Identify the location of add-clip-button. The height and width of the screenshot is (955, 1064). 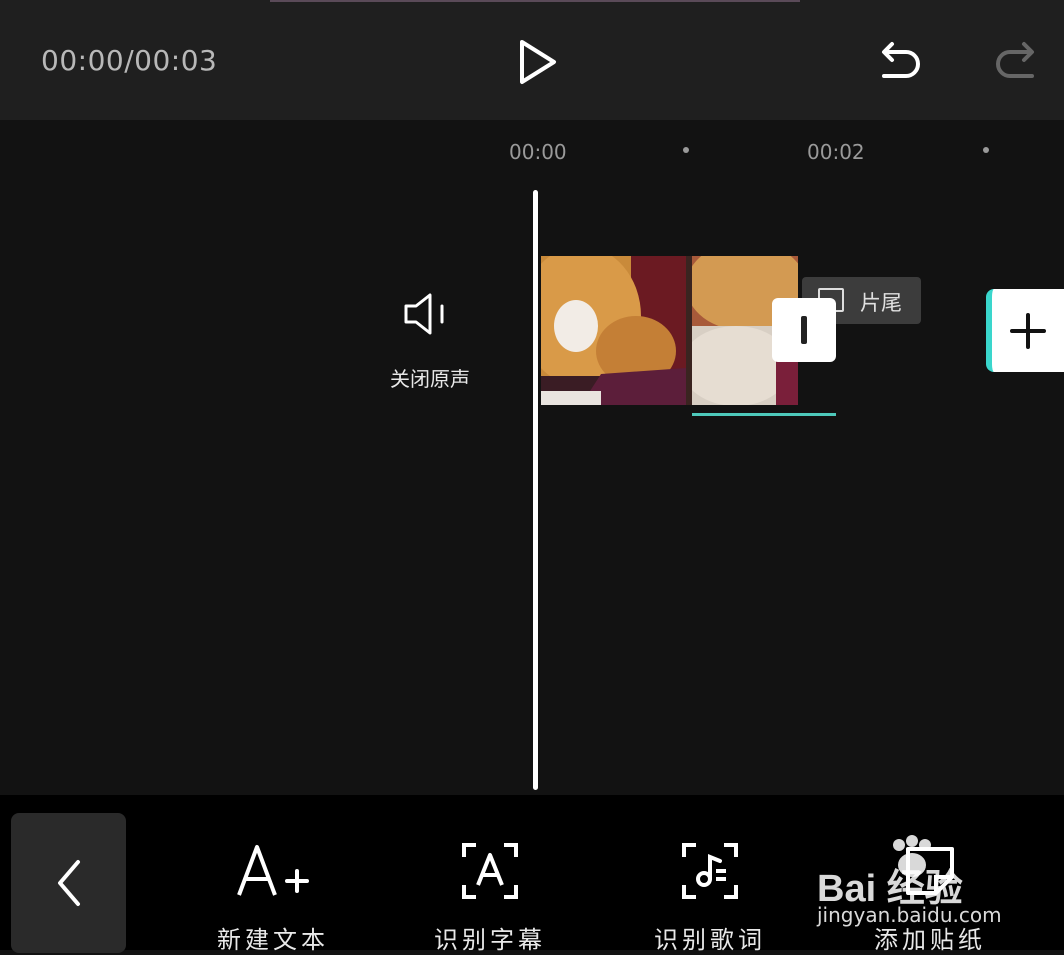
(1025, 330).